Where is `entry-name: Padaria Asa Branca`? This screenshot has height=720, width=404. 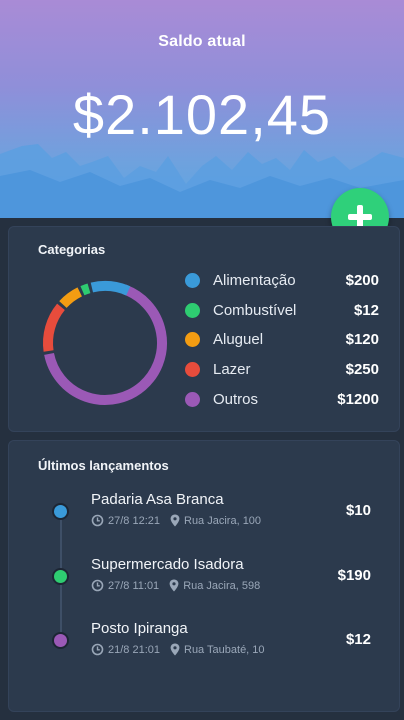 entry-name: Padaria Asa Branca is located at coordinates (157, 499).